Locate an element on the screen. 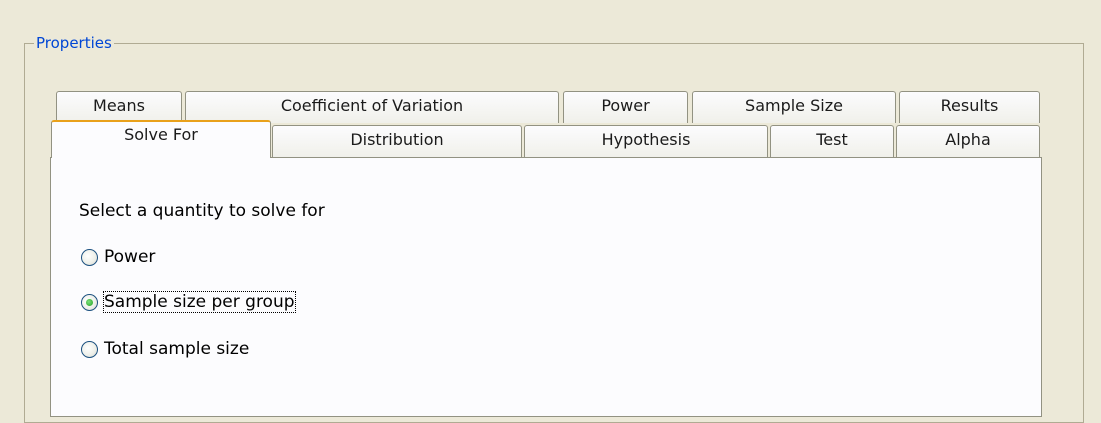  tab-test: Test is located at coordinates (832, 141).